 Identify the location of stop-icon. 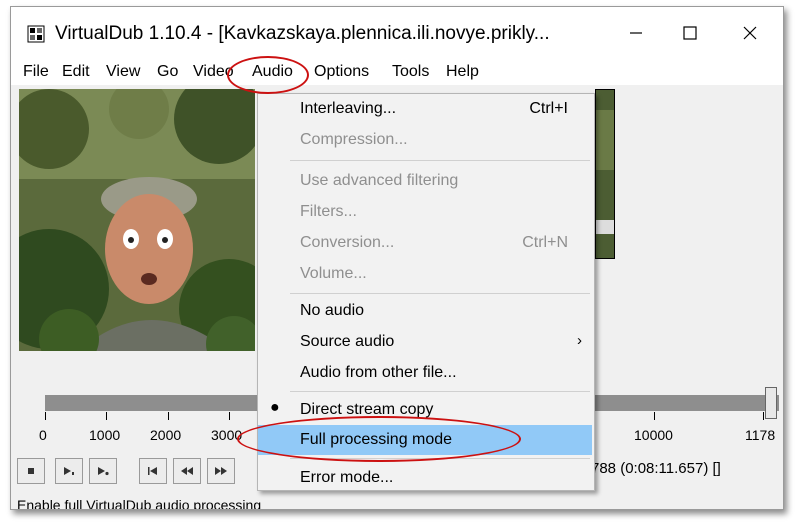
(31, 471).